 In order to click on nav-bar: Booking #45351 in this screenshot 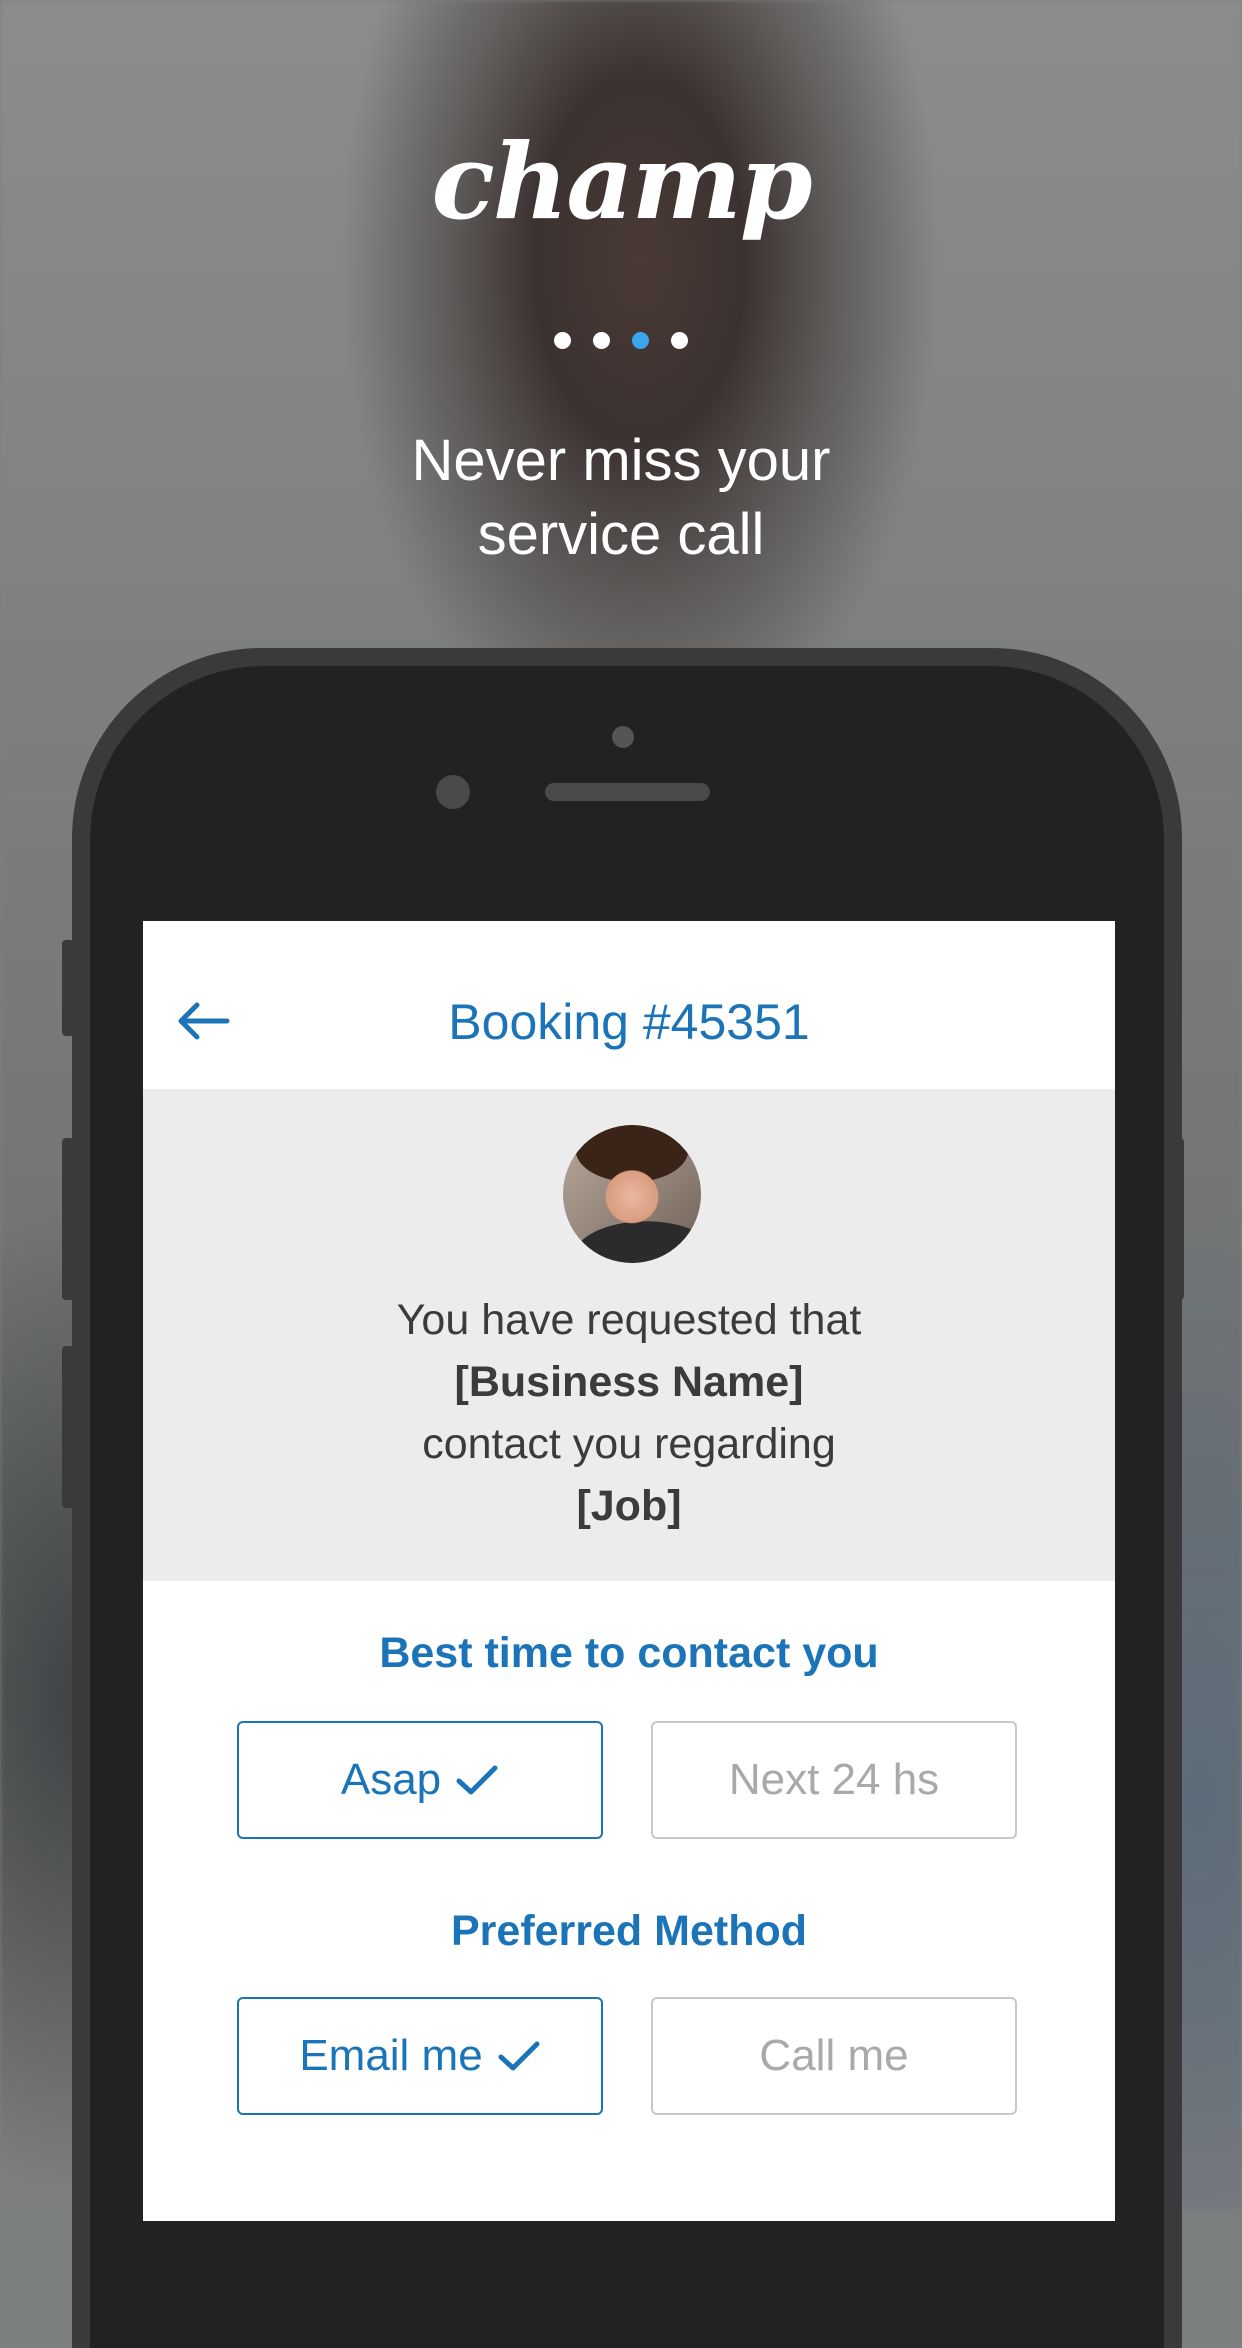, I will do `click(629, 1005)`.